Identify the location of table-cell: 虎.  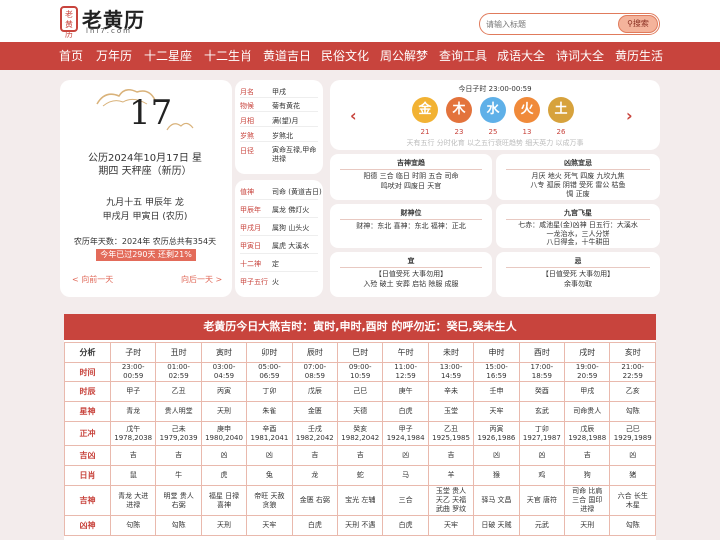
(224, 475).